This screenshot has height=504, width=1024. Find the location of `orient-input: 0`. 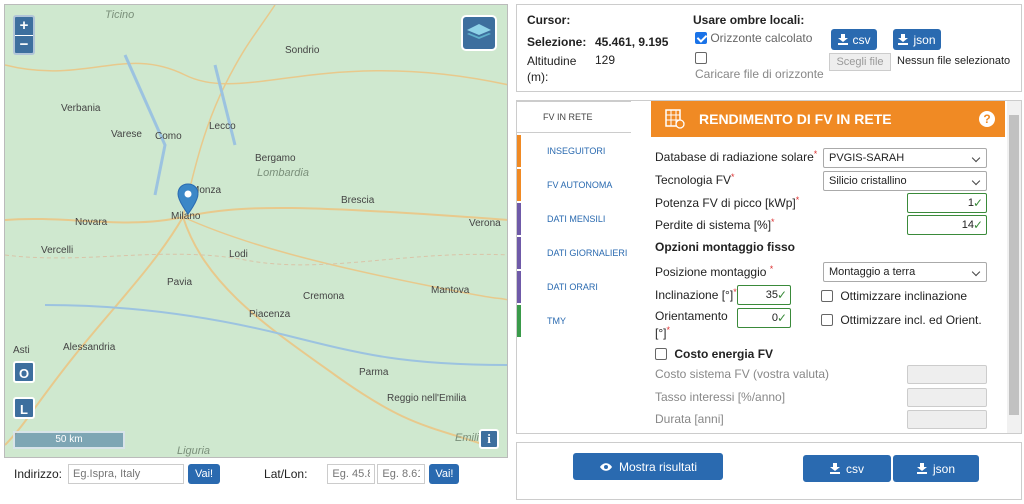

orient-input: 0 is located at coordinates (764, 318).